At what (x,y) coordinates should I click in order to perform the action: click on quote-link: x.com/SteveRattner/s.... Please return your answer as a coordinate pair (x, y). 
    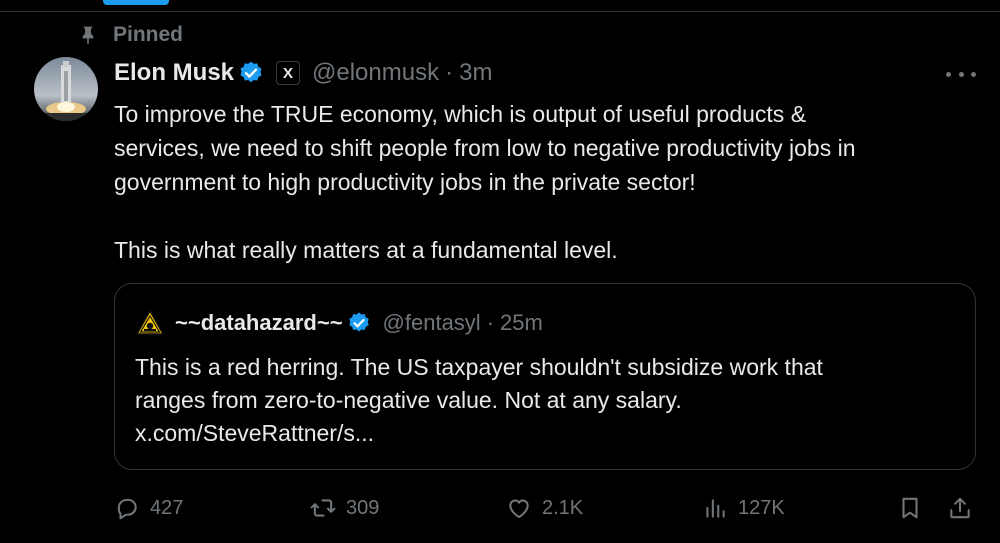
    Looking at the image, I should click on (545, 433).